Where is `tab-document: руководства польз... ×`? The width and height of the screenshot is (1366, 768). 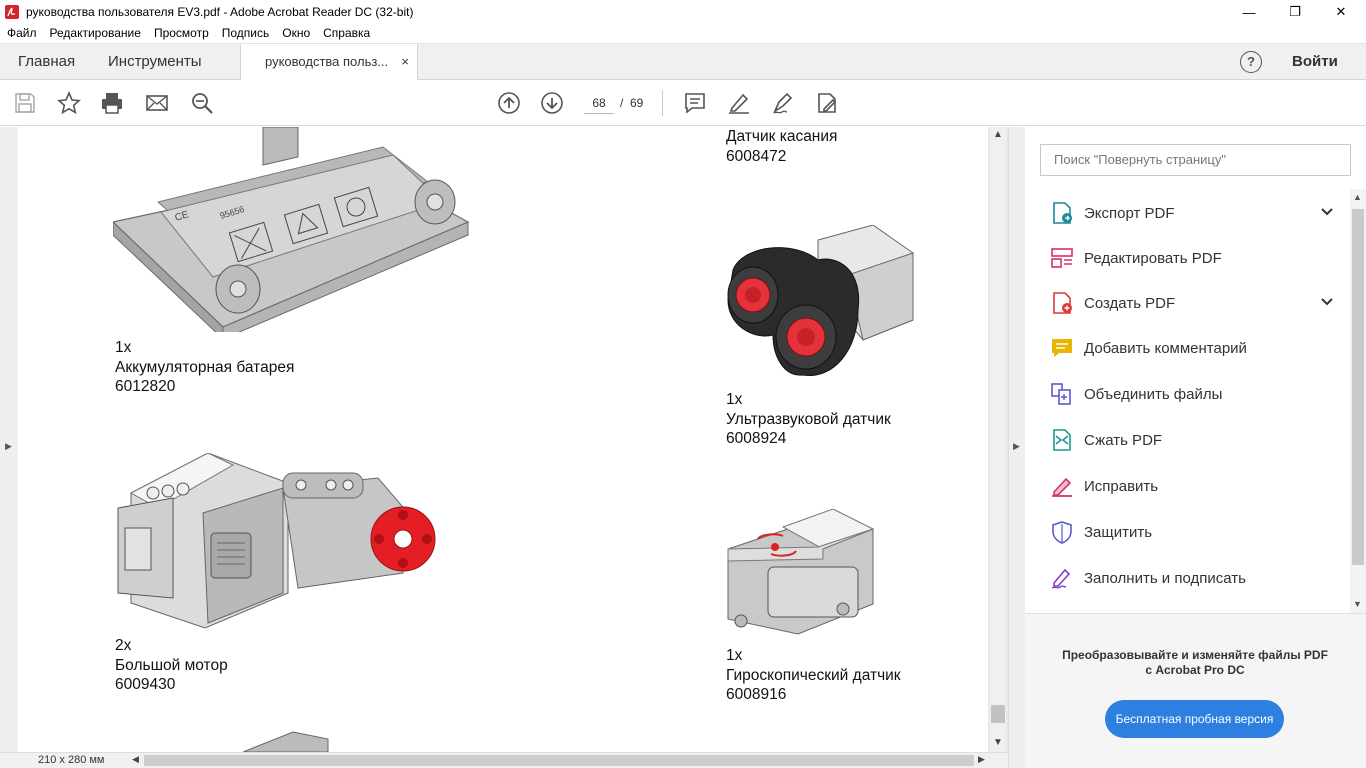
tab-document: руководства польз... × is located at coordinates (329, 62).